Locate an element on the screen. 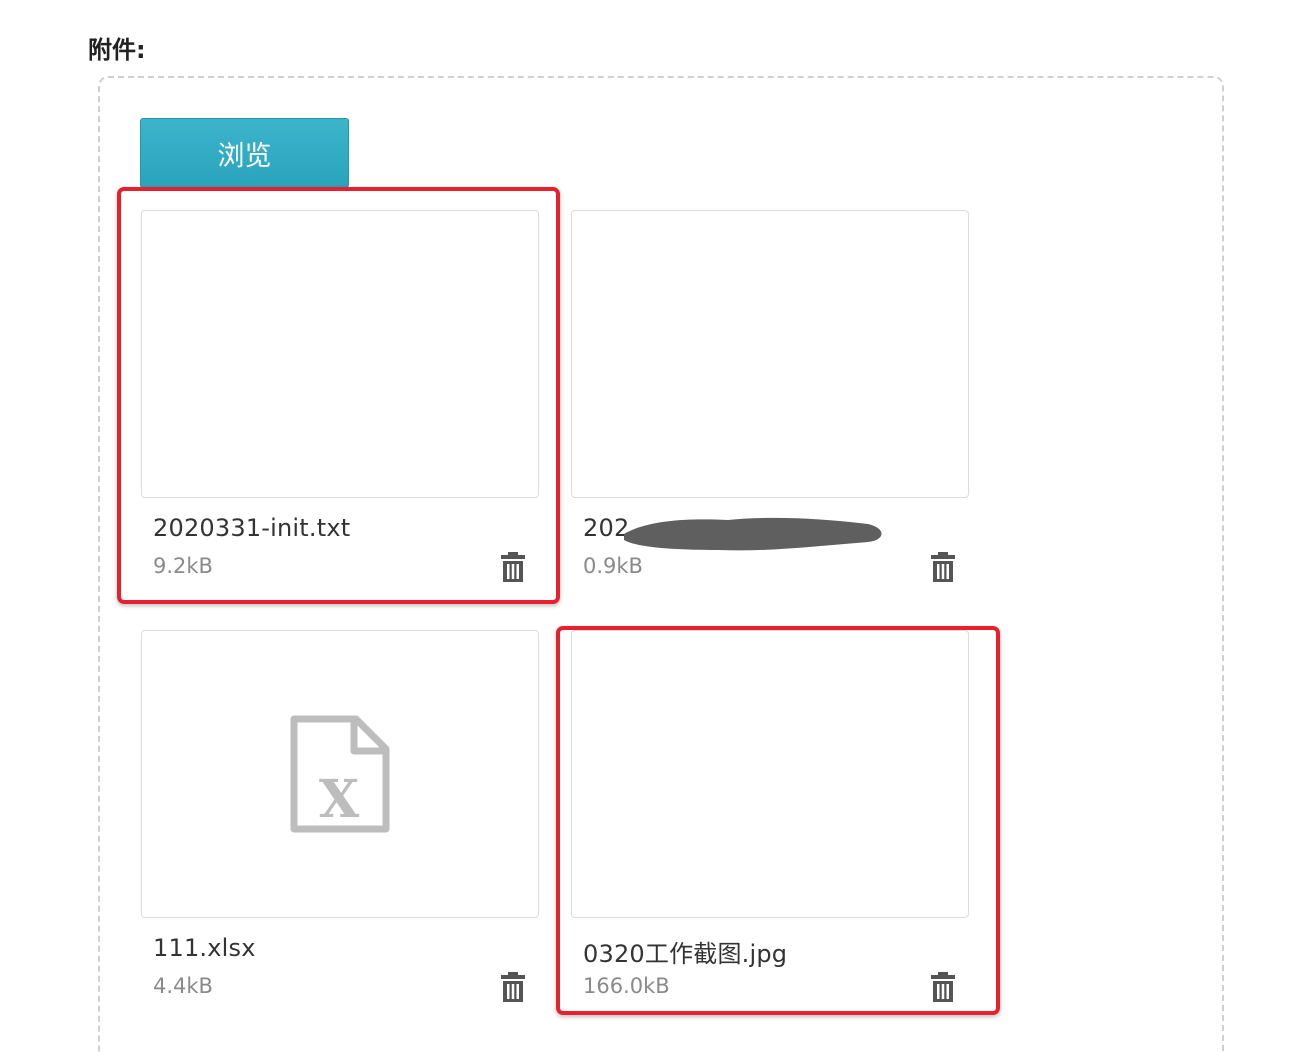  svg-text: X is located at coordinates (339, 799).